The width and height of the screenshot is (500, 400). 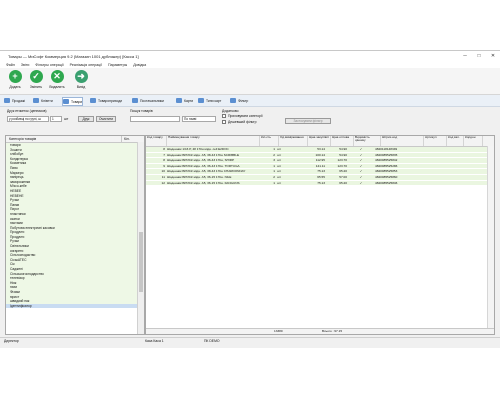 I want to click on apply-filter-button: Застосувати фільтр, so click(x=308, y=121).